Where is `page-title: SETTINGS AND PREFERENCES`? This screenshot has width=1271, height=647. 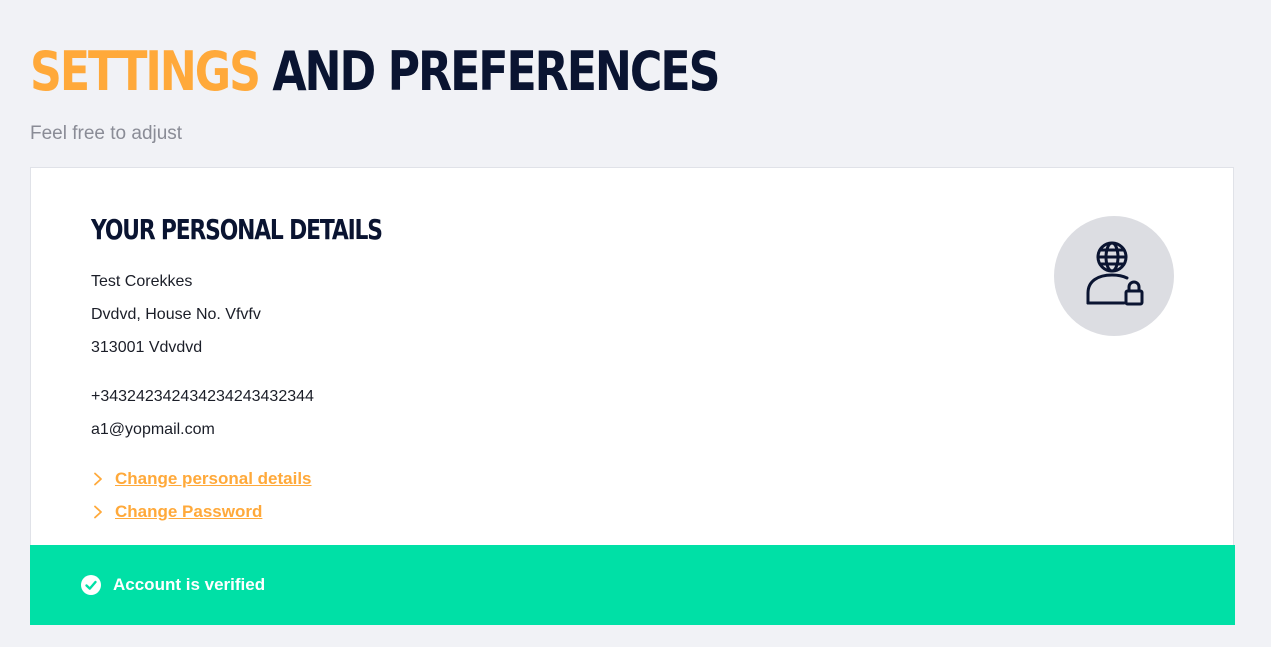 page-title: SETTINGS AND PREFERENCES is located at coordinates (375, 72).